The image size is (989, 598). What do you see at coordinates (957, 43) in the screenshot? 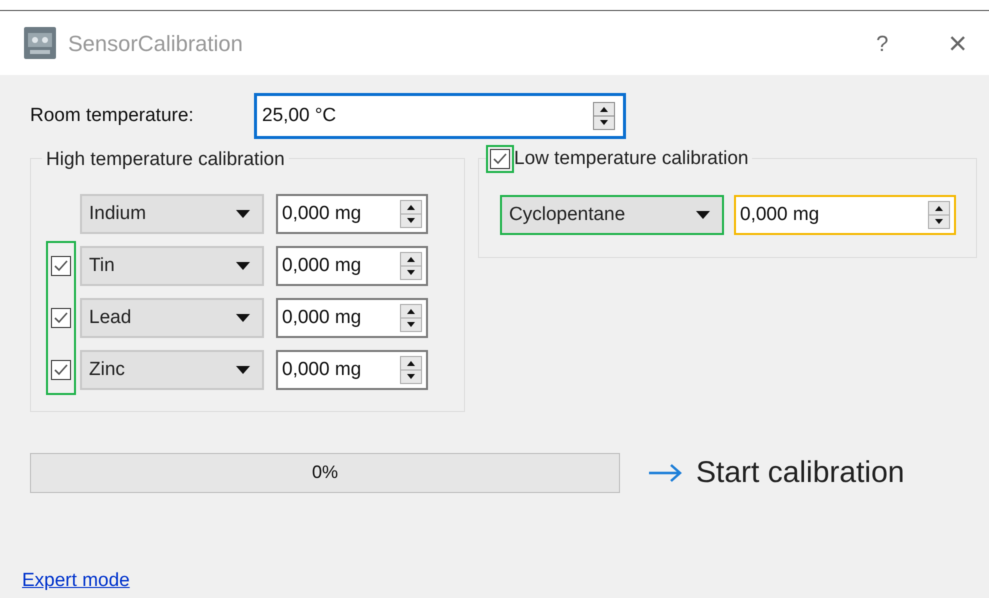
I see `close-button: ×` at bounding box center [957, 43].